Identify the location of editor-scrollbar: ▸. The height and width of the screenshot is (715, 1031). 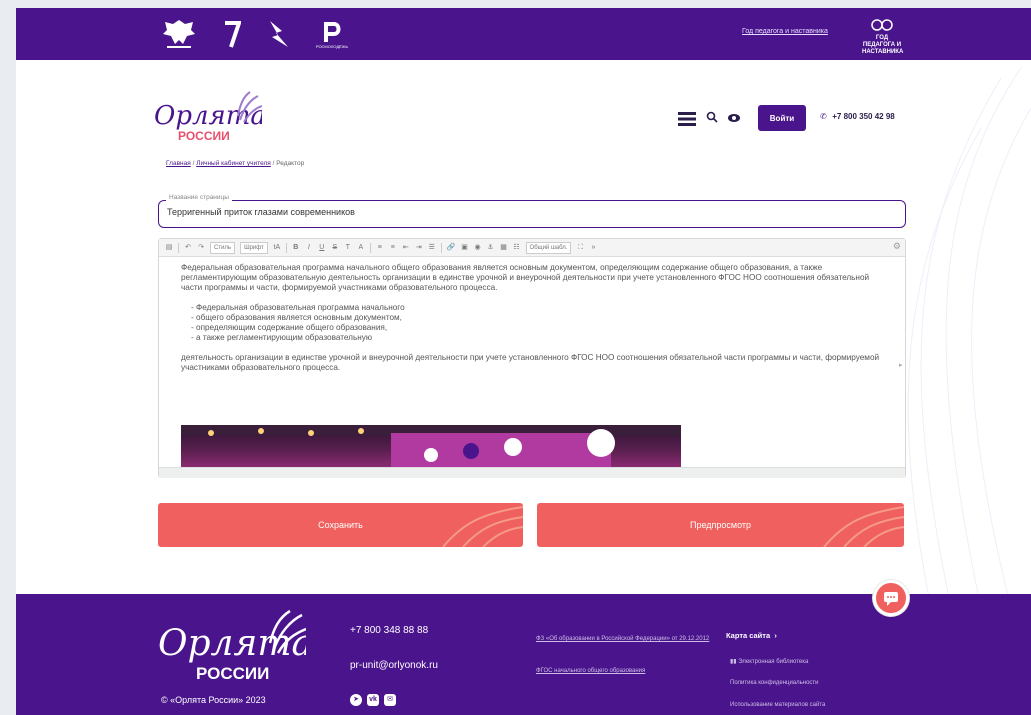
(901, 365).